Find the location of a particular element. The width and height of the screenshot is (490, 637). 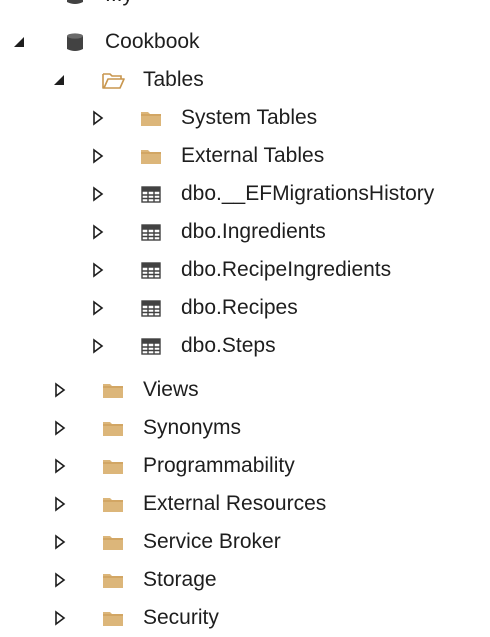

tree-node-tables-child: dbo.Recipes is located at coordinates (245, 308).